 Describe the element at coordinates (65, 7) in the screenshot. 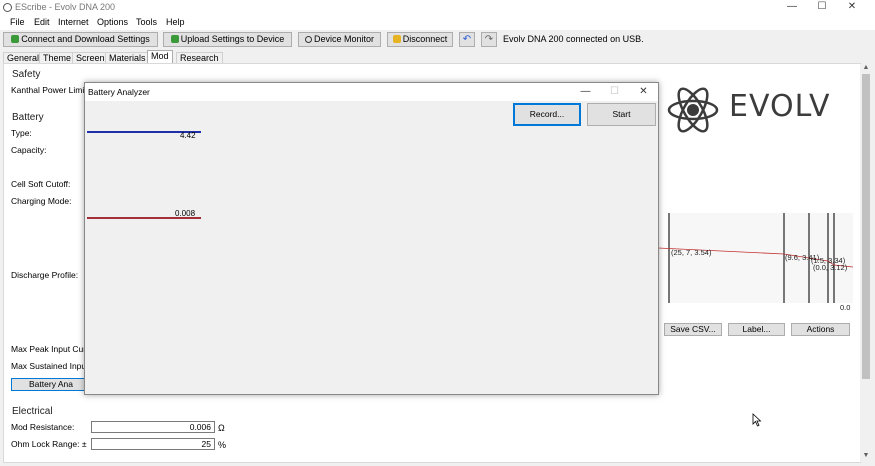

I see `window-title: EScribe - Evolv DNA 200` at that location.